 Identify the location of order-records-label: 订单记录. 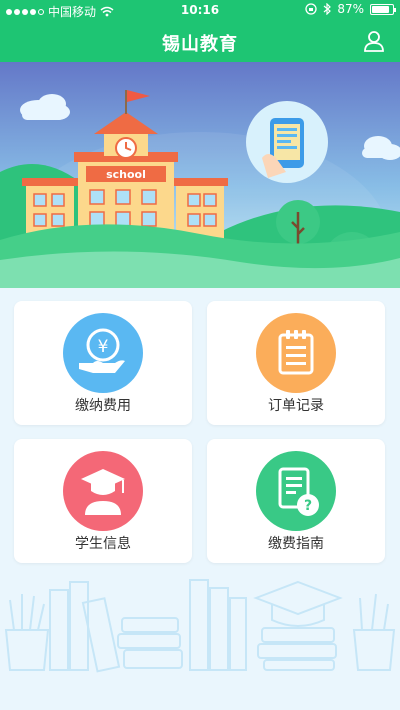
(296, 406).